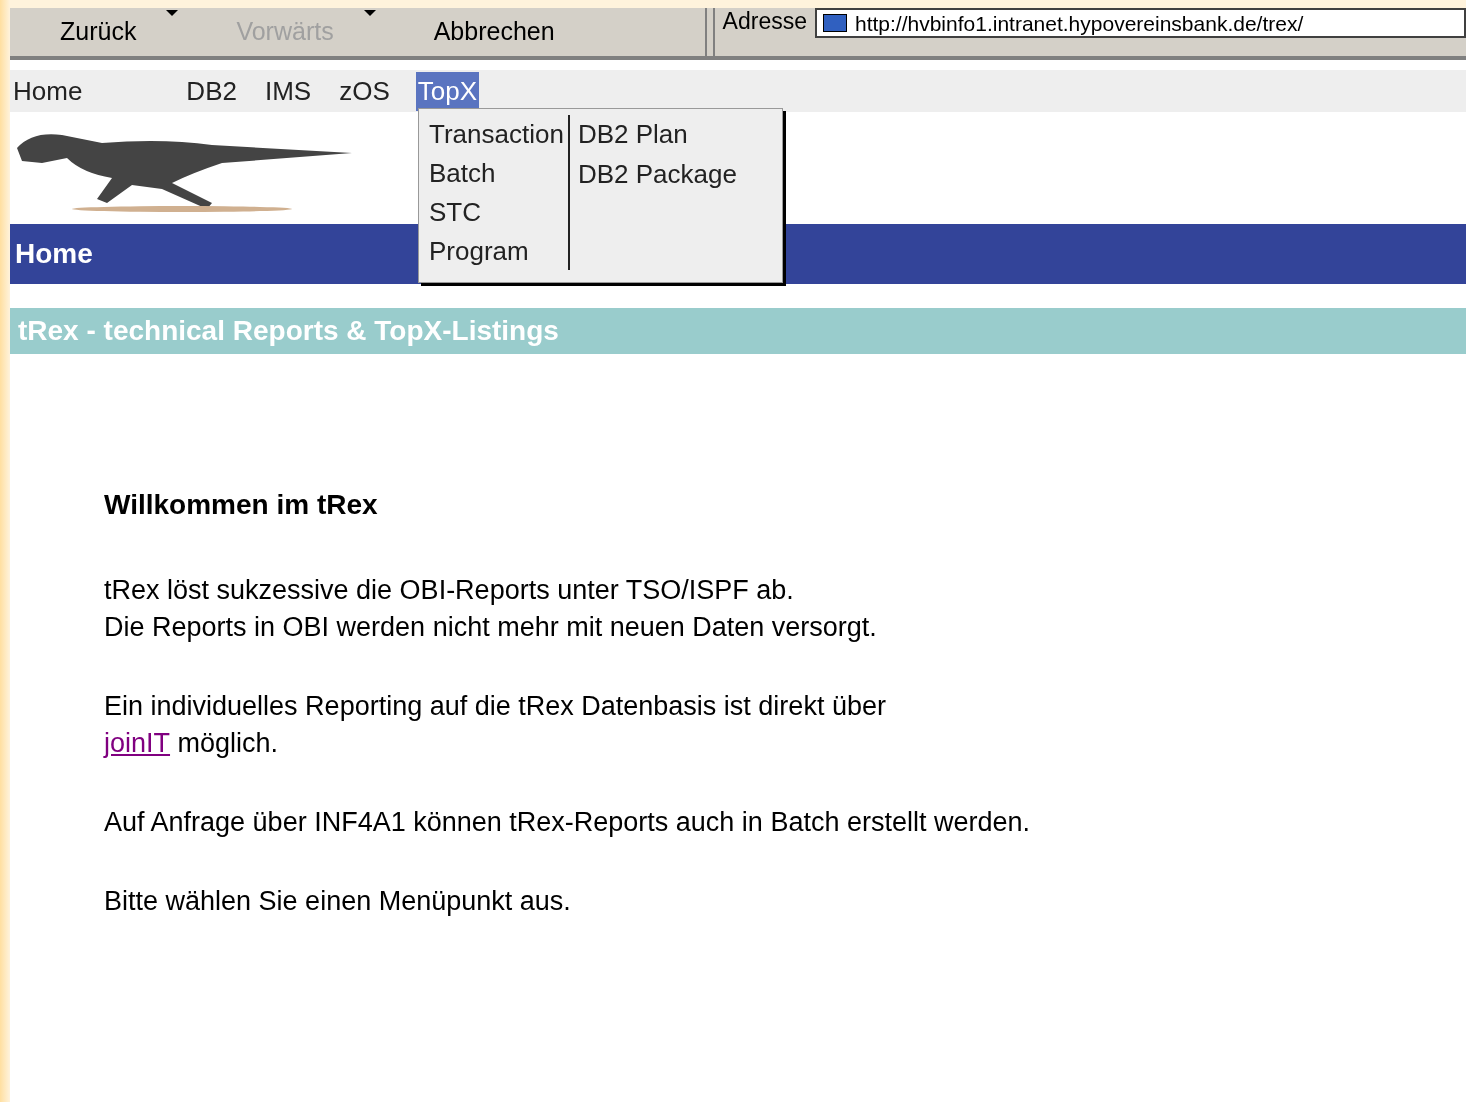  What do you see at coordinates (495, 706) in the screenshot?
I see `body-text: Ein individuelles Reporting auf die tRex Datenbasis ist direkt über` at bounding box center [495, 706].